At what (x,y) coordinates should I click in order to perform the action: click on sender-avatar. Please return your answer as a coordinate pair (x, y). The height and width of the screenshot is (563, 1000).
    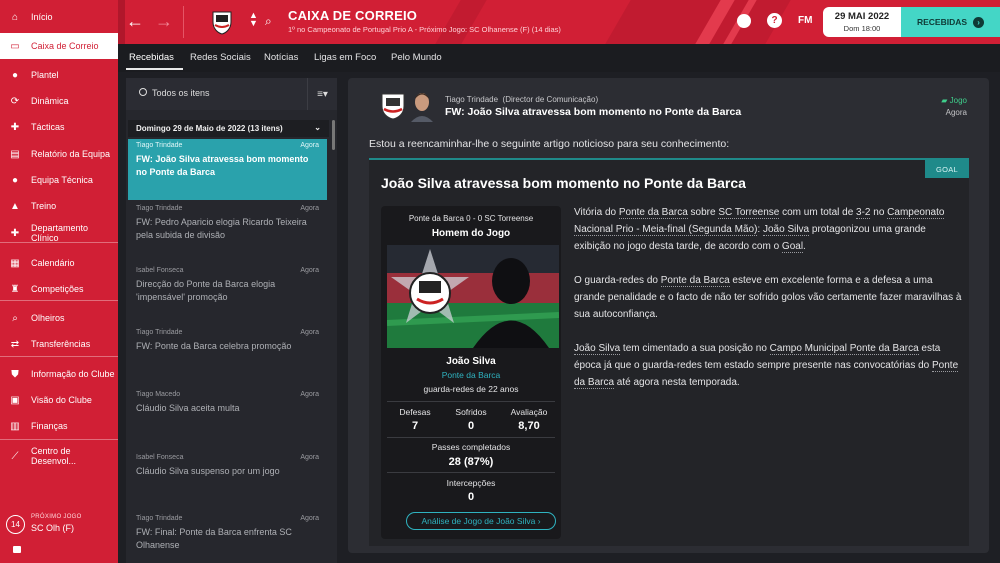
    Looking at the image, I should click on (422, 106).